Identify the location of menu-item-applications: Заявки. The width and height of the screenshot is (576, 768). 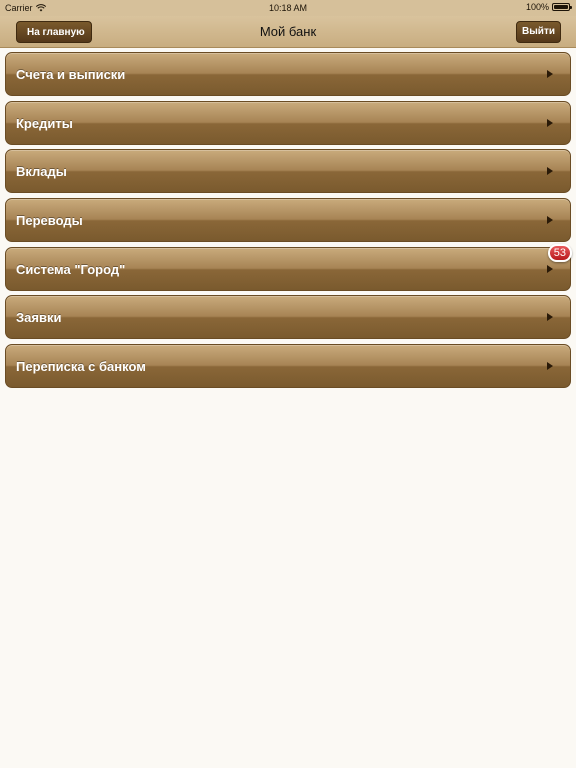
(288, 317).